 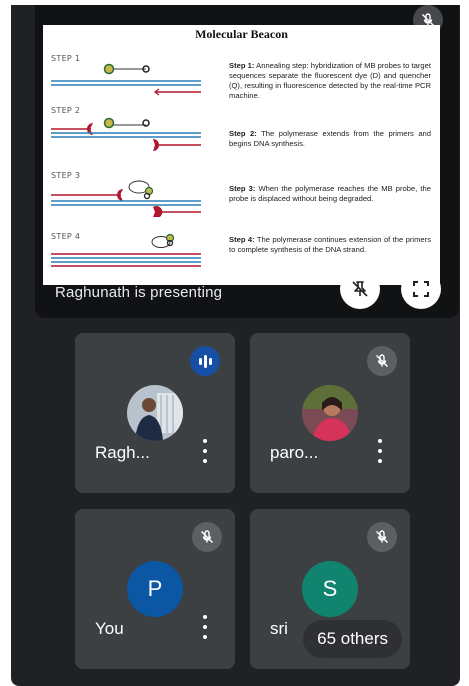 I want to click on others-button: 65 others, so click(x=352, y=639).